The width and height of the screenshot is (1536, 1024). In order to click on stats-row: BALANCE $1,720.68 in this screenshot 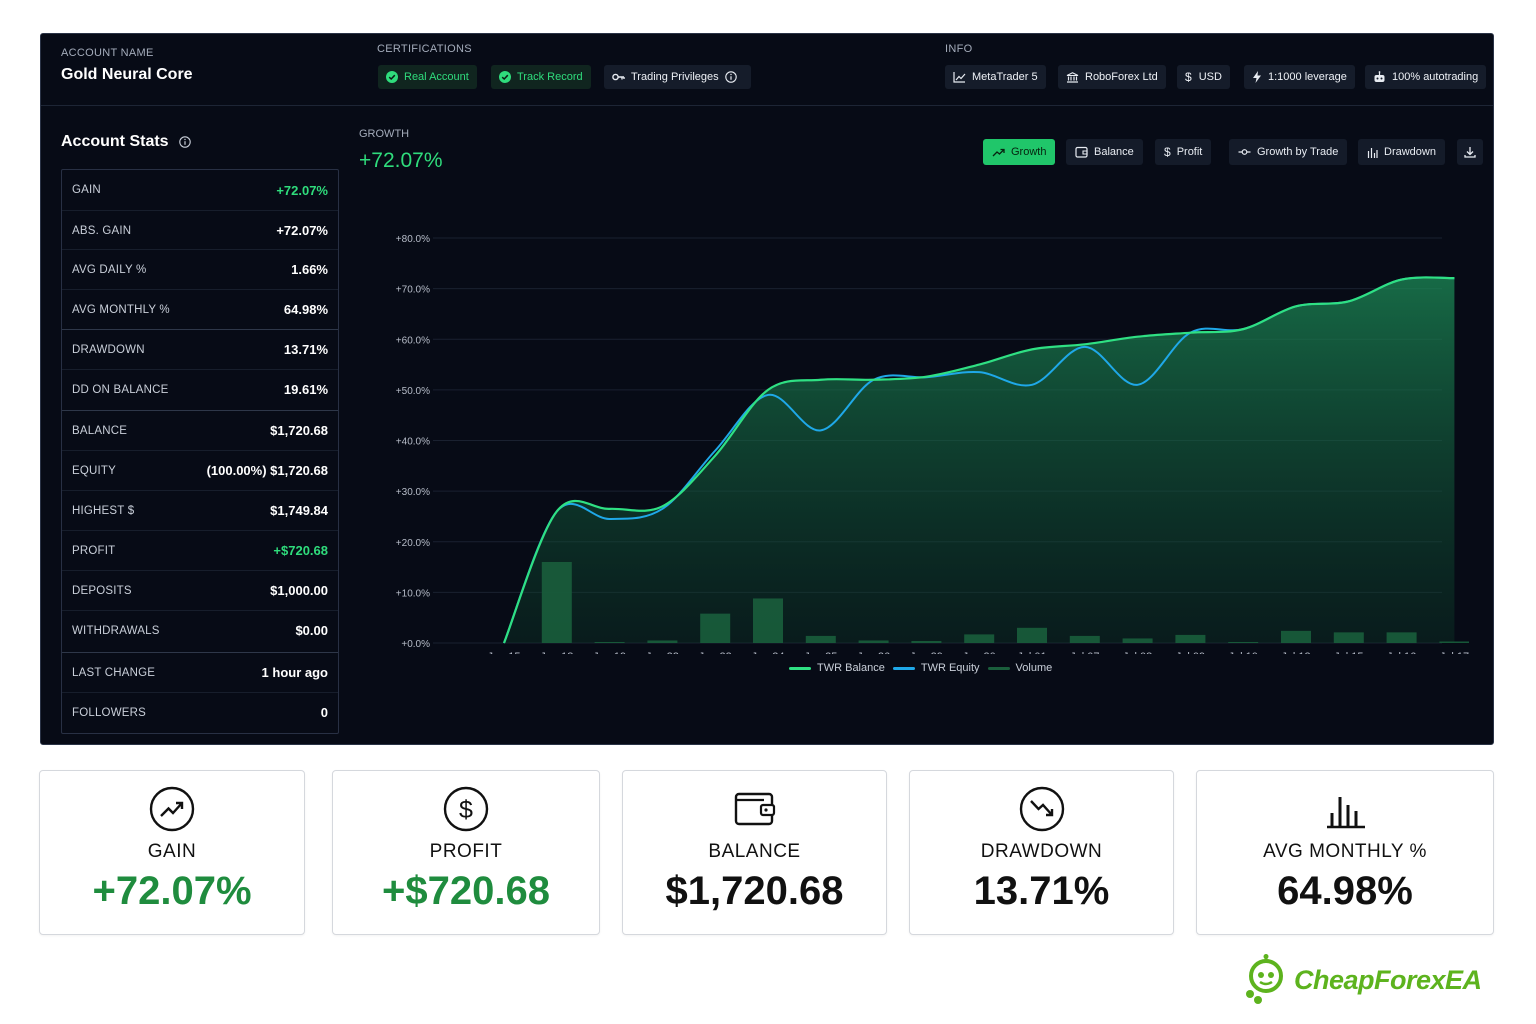, I will do `click(200, 430)`.